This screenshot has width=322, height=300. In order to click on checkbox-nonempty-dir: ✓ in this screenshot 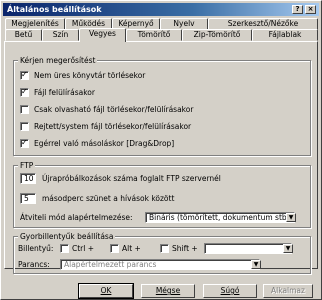, I will do `click(24, 75)`.